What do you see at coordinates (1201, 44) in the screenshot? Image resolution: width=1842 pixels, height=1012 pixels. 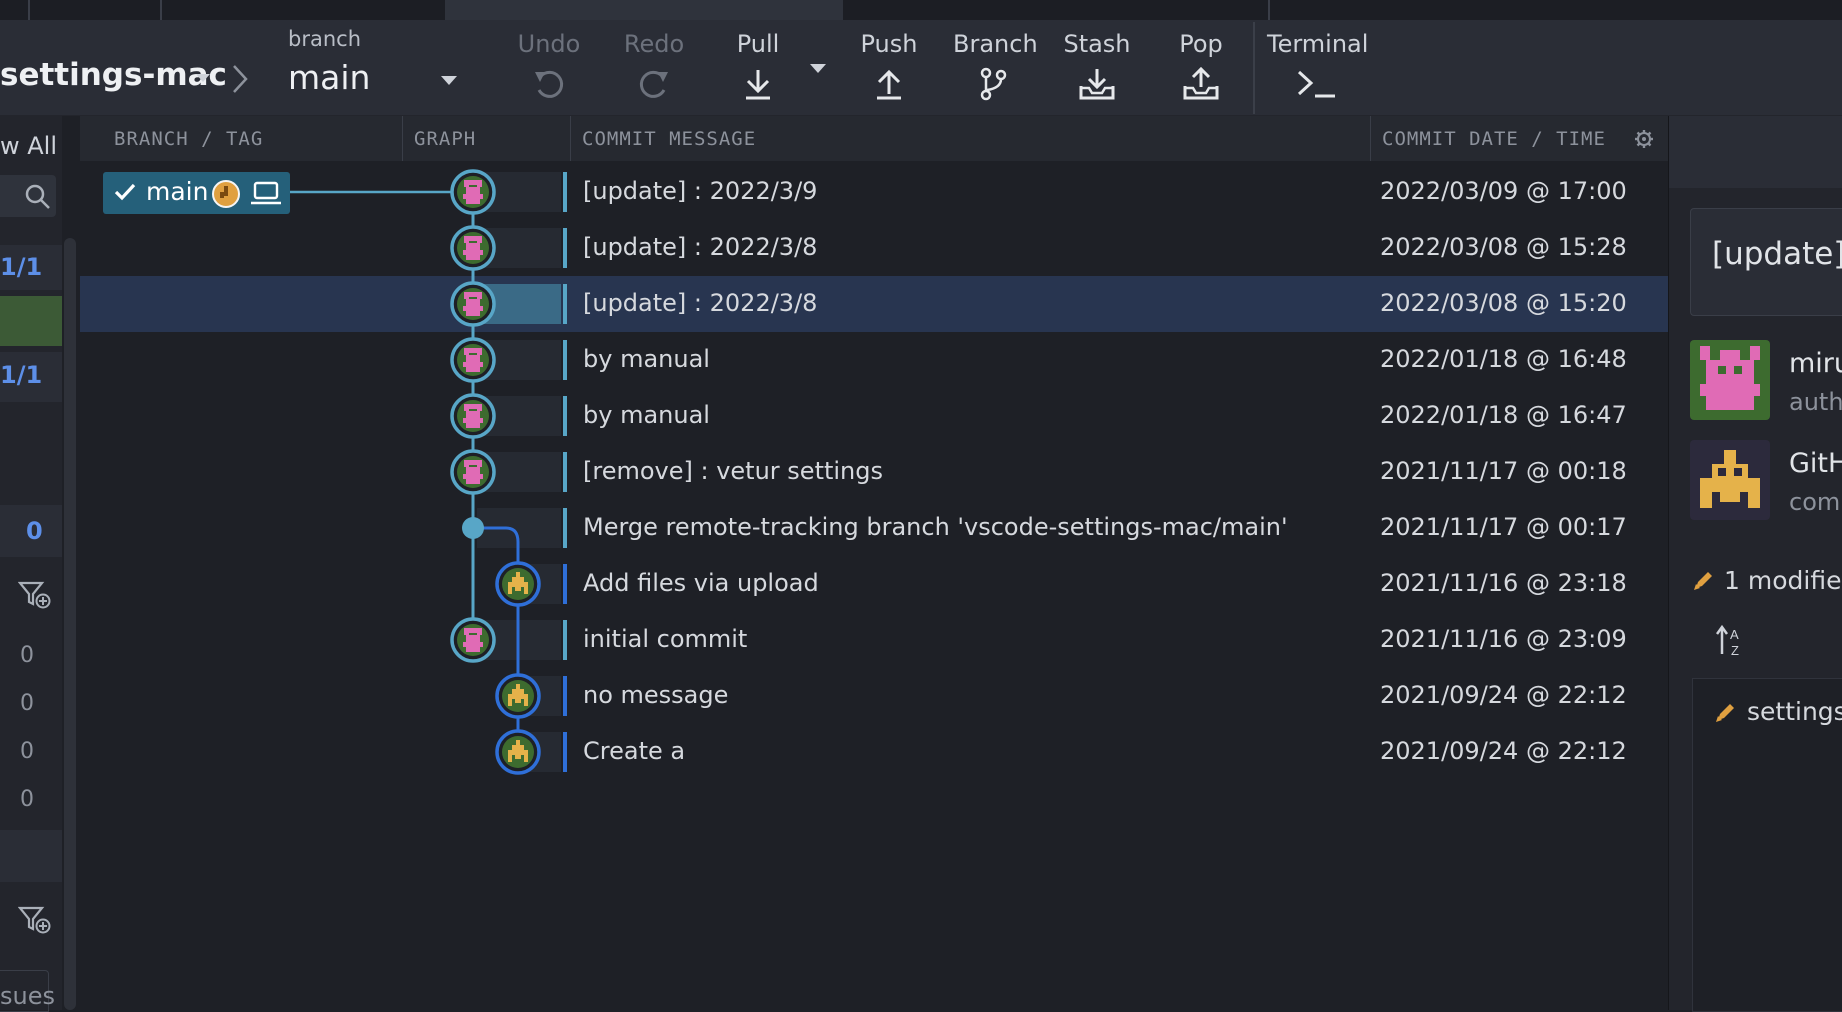 I see `pop-label: Pop` at bounding box center [1201, 44].